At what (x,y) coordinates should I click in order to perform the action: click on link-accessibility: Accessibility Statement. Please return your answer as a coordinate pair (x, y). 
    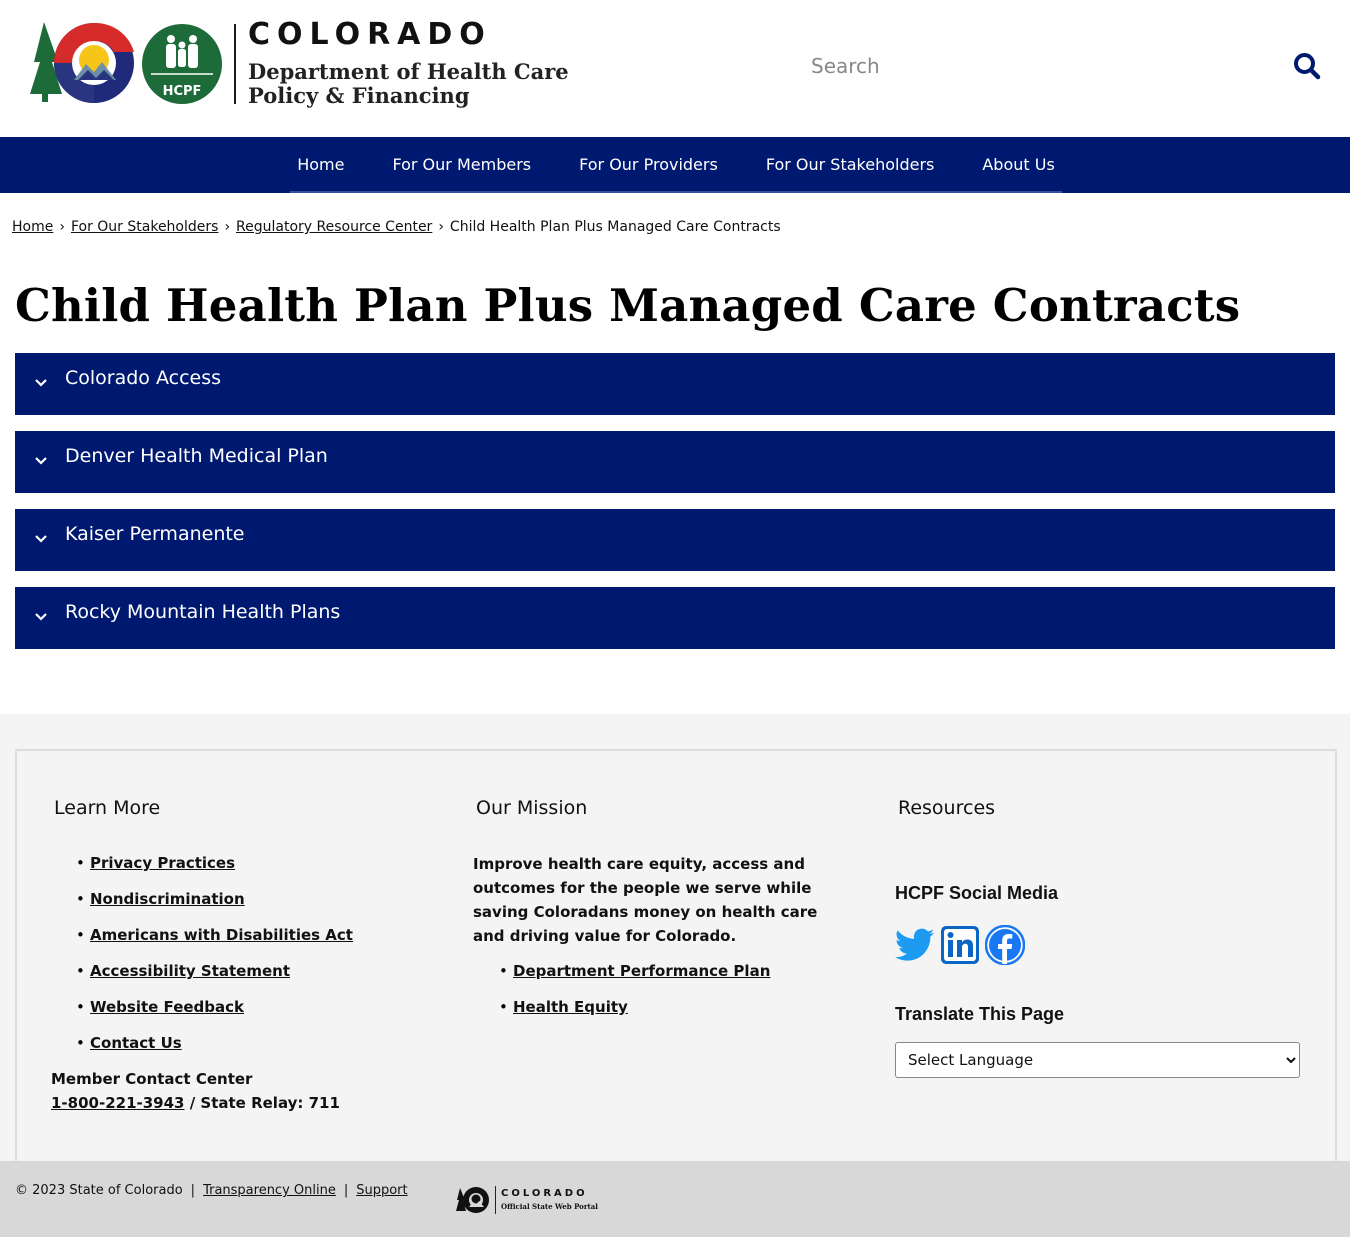
    Looking at the image, I should click on (190, 971).